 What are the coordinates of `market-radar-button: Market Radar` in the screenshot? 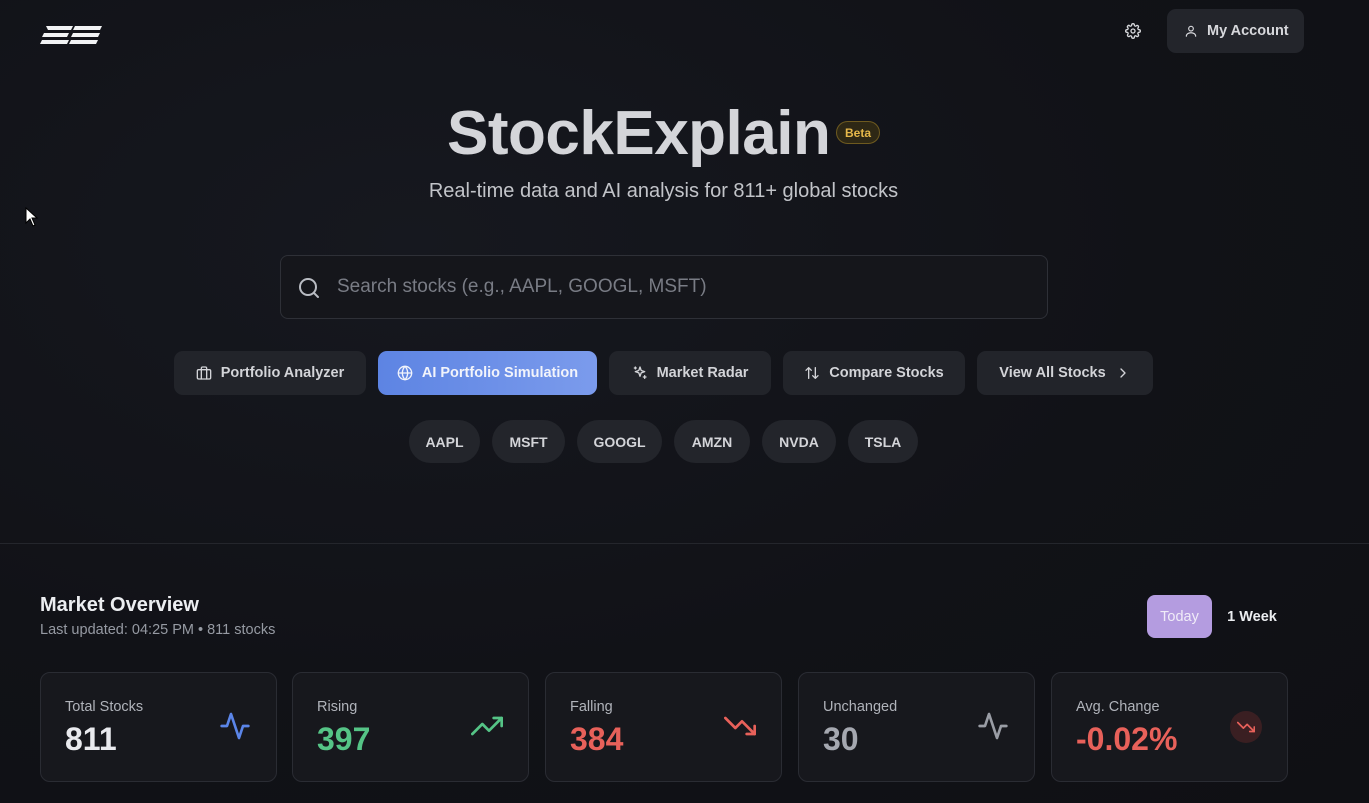 It's located at (690, 373).